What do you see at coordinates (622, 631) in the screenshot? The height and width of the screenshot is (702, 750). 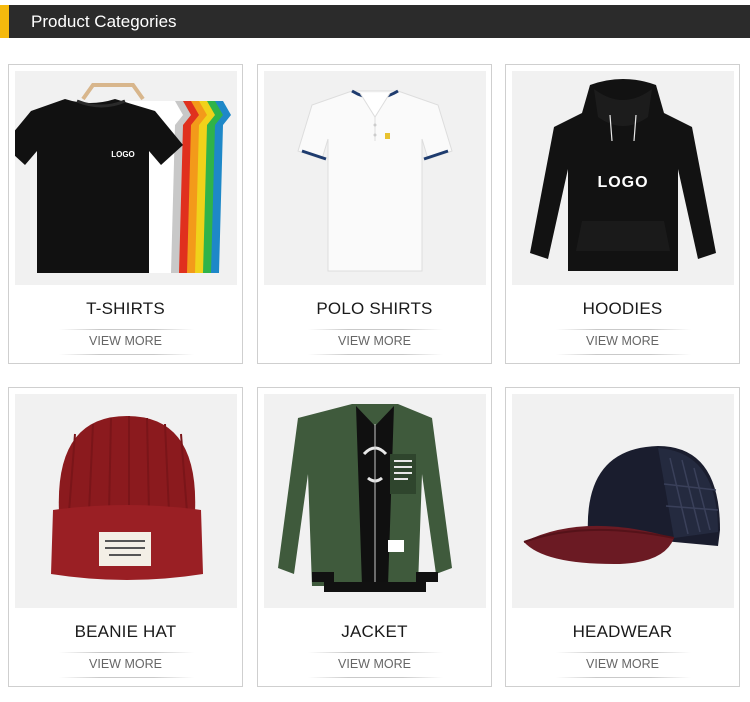 I see `category-name: HEADWEAR` at bounding box center [622, 631].